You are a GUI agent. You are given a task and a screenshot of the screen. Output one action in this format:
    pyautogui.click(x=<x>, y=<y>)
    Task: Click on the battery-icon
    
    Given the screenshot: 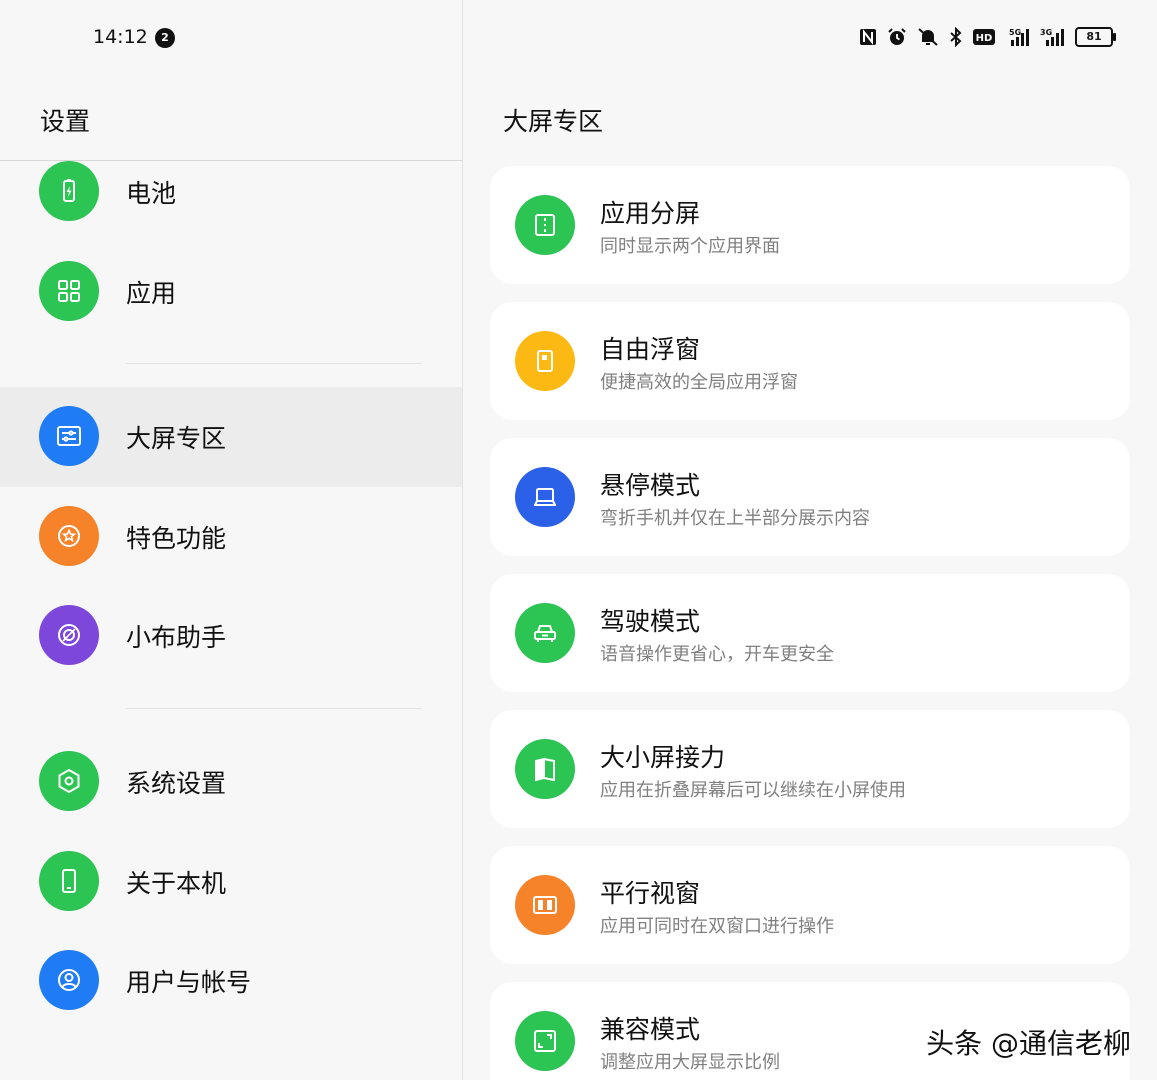 What is the action you would take?
    pyautogui.click(x=69, y=191)
    